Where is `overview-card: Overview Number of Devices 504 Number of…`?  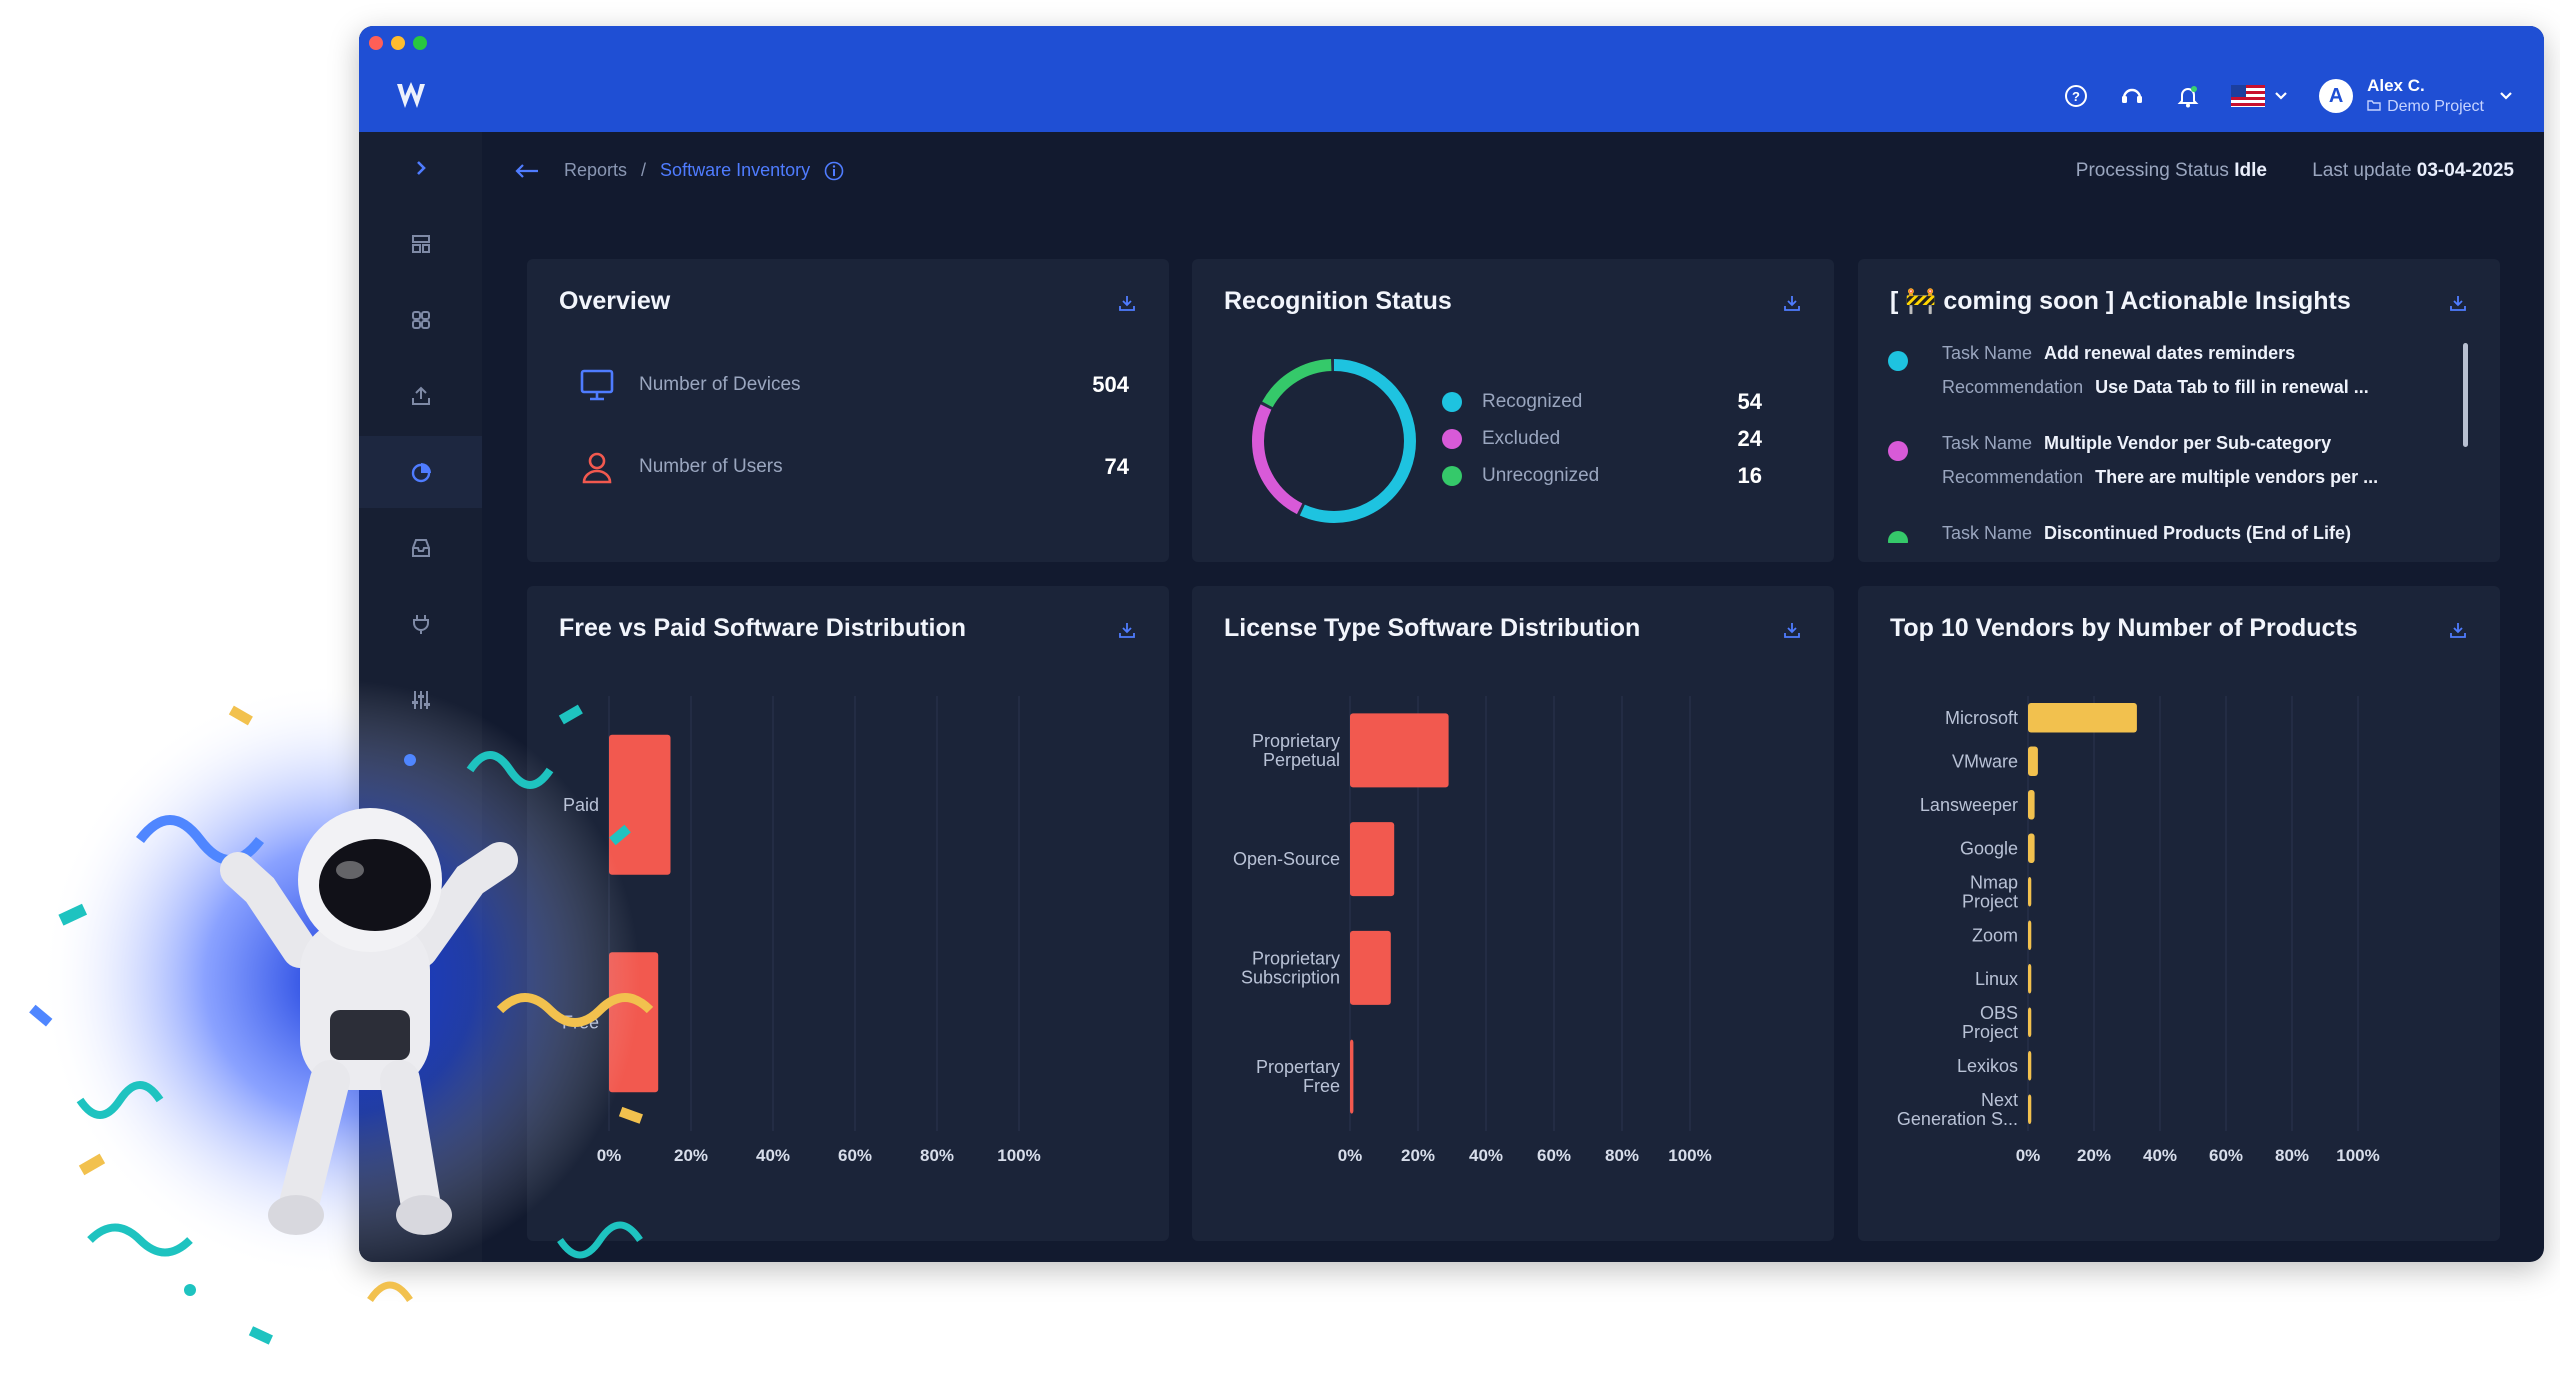
overview-card: Overview Number of Devices 504 Number of… is located at coordinates (848, 410).